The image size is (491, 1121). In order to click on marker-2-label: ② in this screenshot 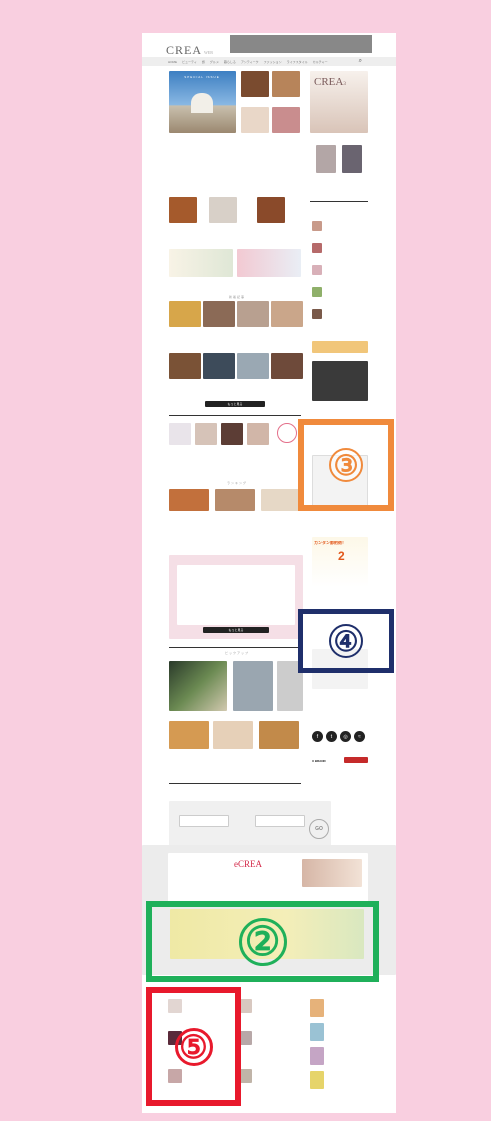, I will do `click(262, 941)`.